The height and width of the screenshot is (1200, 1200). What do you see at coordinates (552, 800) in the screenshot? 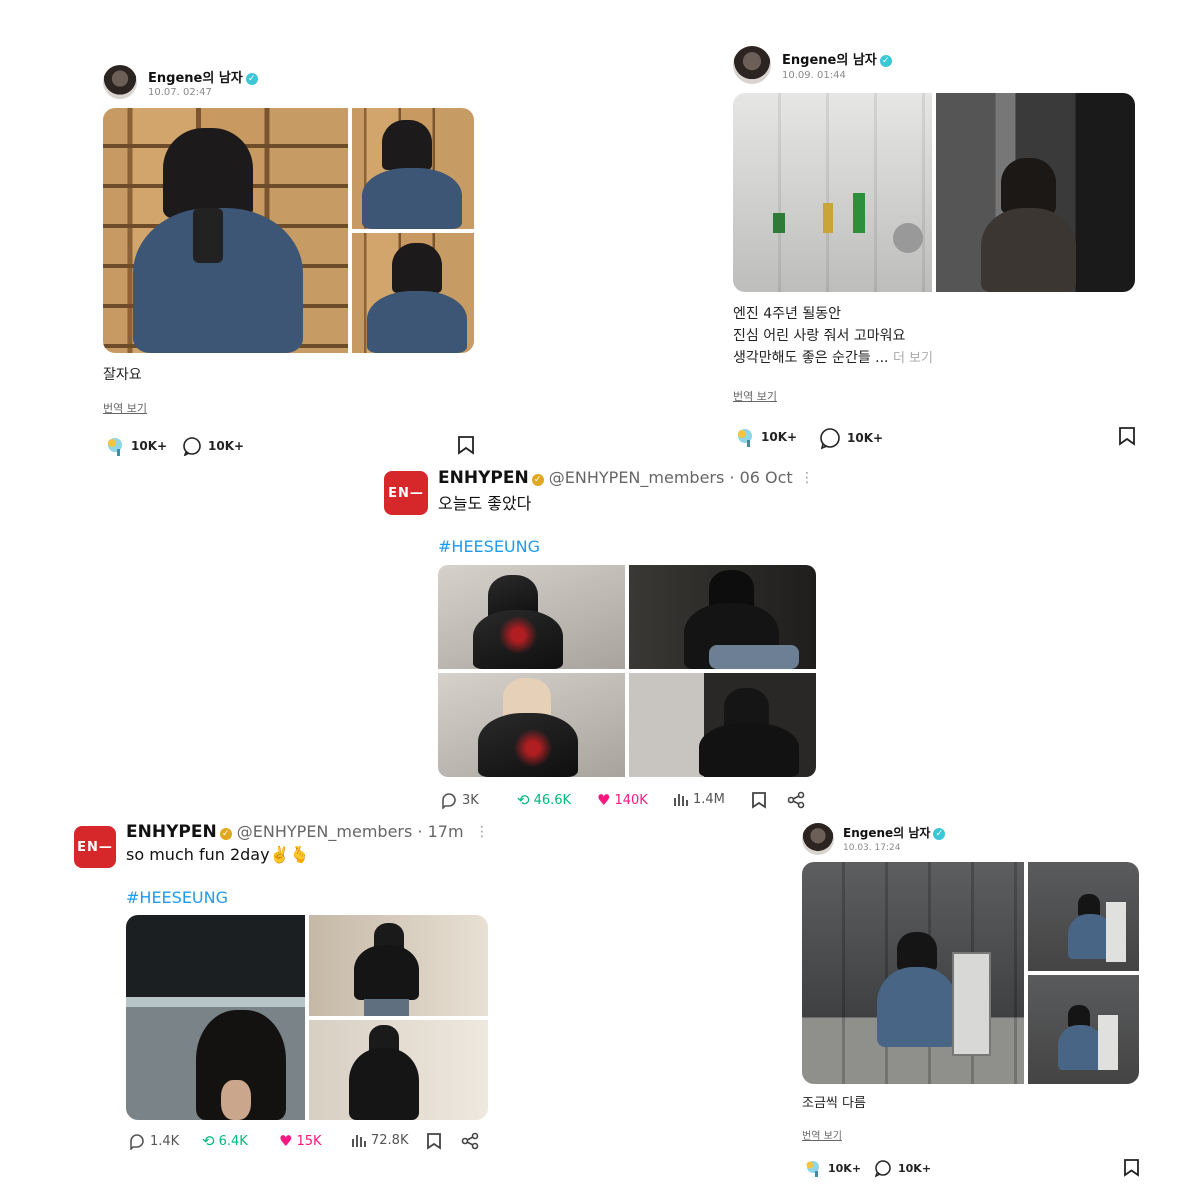
I see `retweet-count: 46.6K` at bounding box center [552, 800].